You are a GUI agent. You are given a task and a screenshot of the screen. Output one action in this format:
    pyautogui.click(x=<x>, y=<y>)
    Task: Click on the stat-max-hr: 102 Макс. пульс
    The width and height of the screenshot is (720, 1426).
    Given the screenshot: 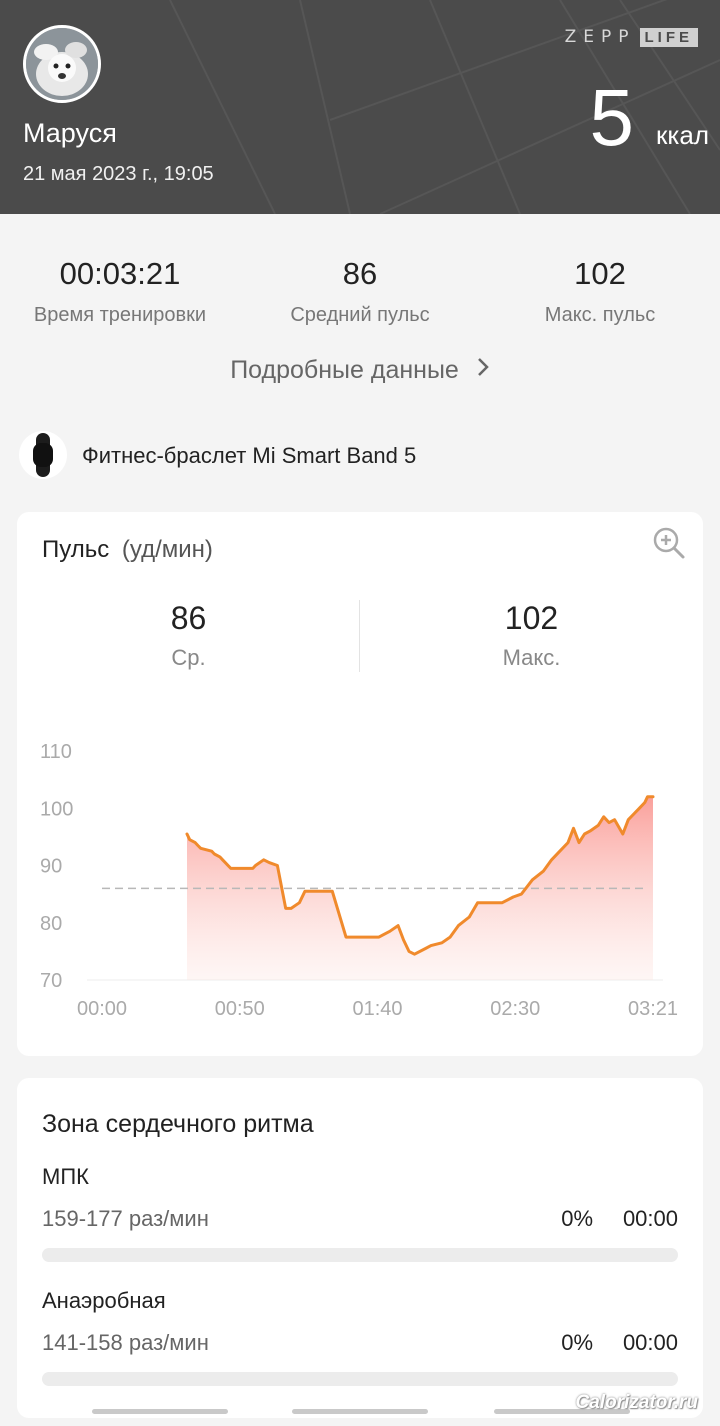 What is the action you would take?
    pyautogui.click(x=600, y=291)
    